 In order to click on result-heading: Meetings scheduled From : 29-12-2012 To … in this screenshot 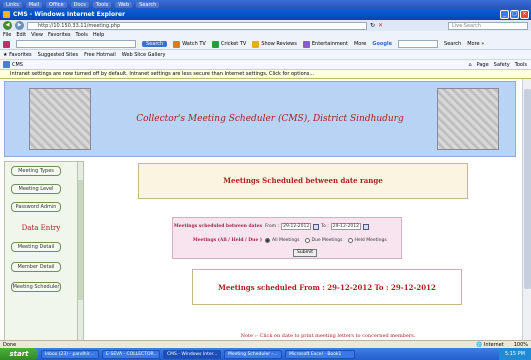, I will do `click(327, 287)`.